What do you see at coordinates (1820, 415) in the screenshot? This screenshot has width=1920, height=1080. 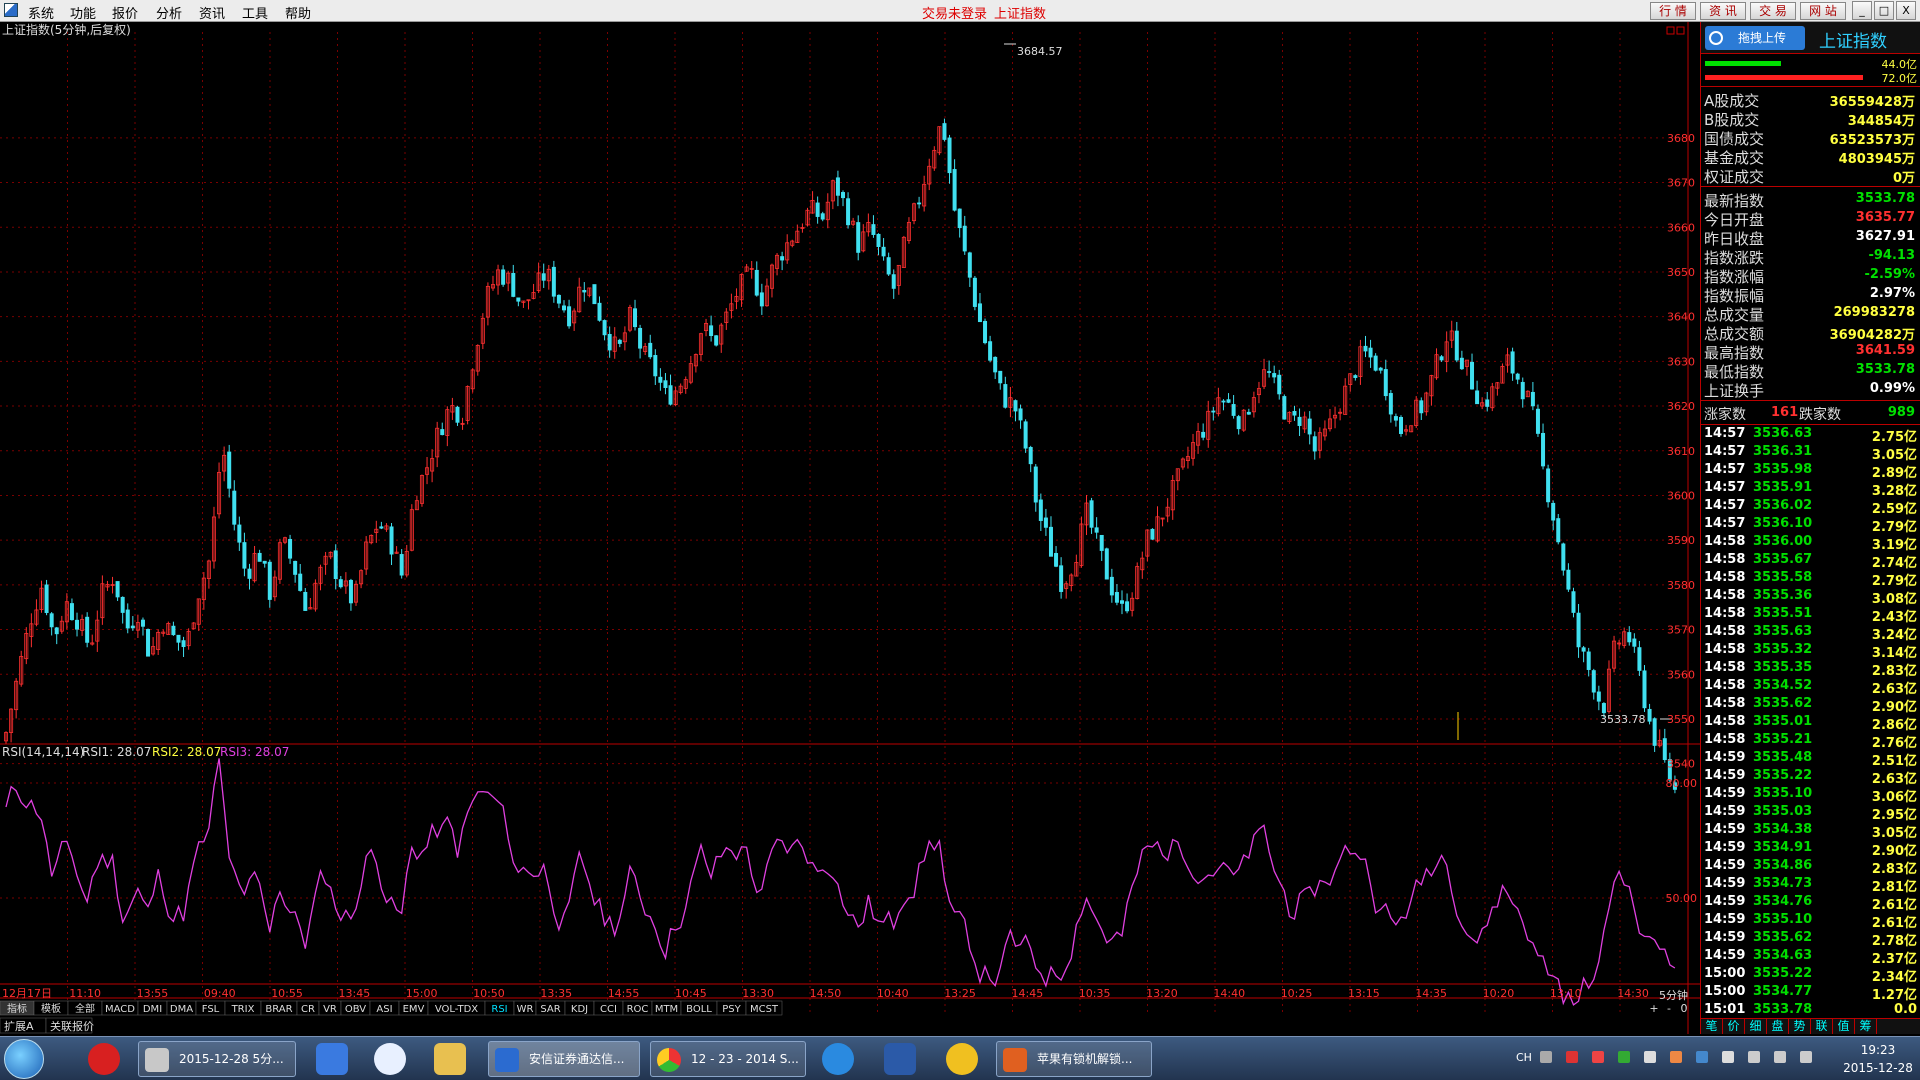 I see `down-count-label: 跌家数` at bounding box center [1820, 415].